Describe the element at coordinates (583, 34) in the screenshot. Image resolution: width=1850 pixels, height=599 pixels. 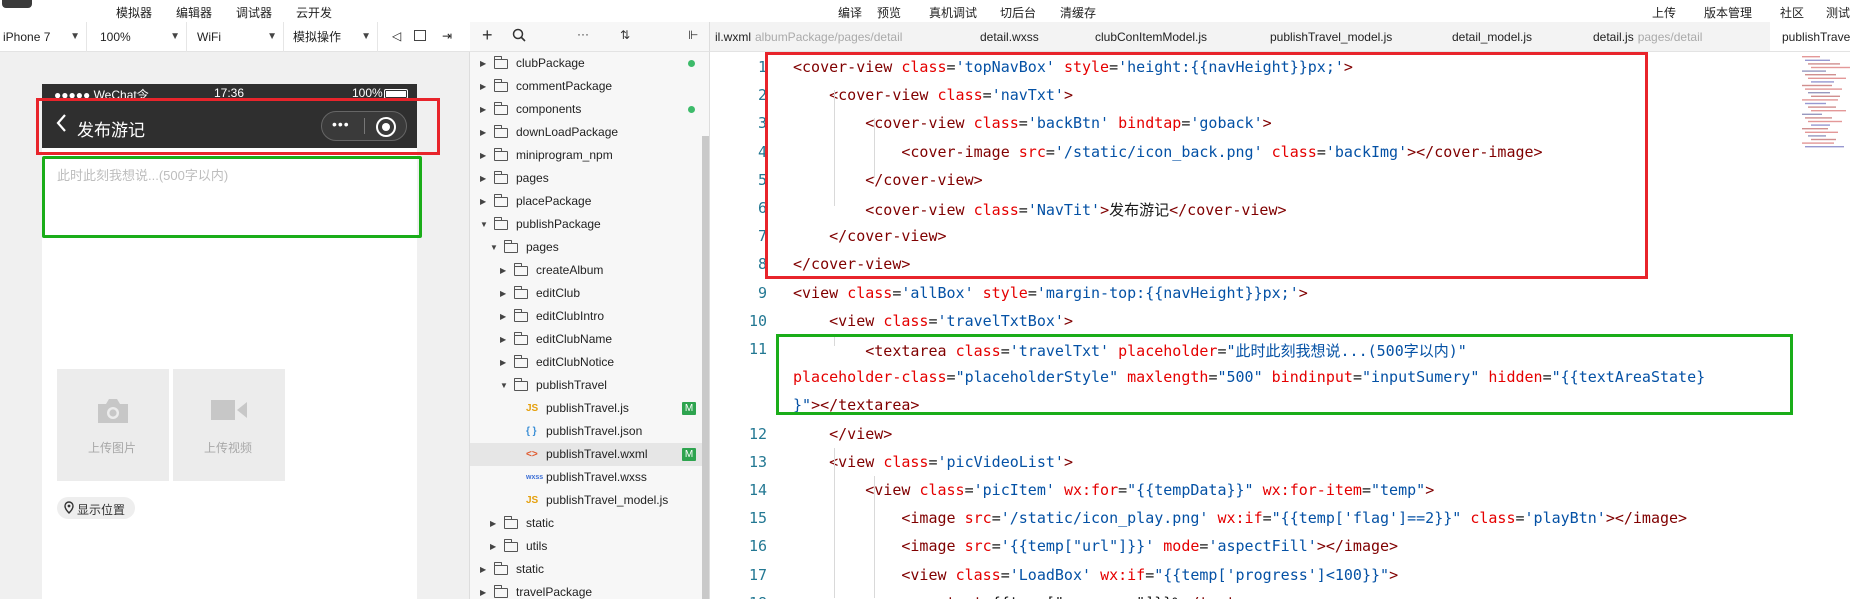
I see `more-icon: ···` at that location.